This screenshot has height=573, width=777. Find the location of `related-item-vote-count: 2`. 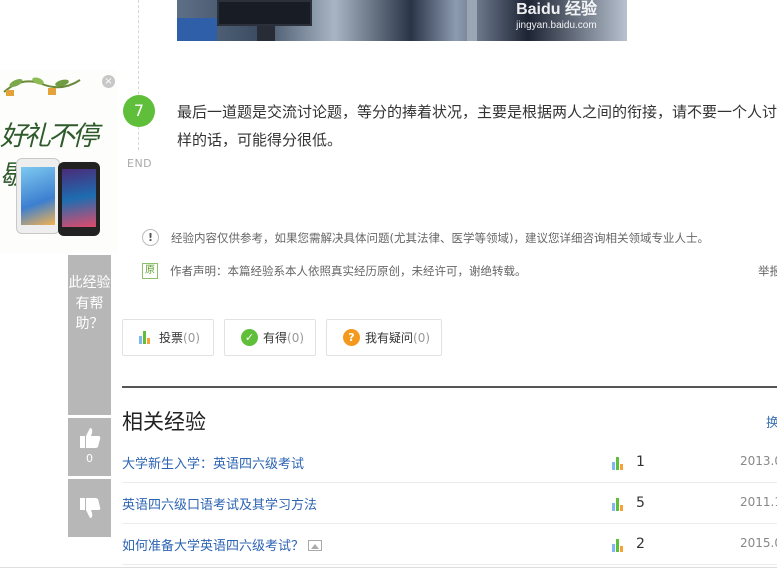

related-item-vote-count: 2 is located at coordinates (640, 544).